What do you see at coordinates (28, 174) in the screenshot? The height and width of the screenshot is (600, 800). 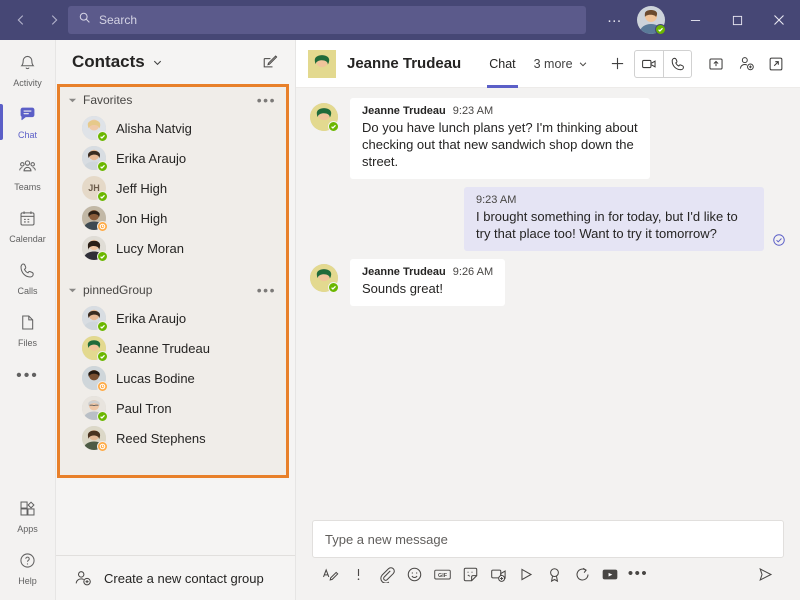 I see `sidebar-item-teams: Teams` at bounding box center [28, 174].